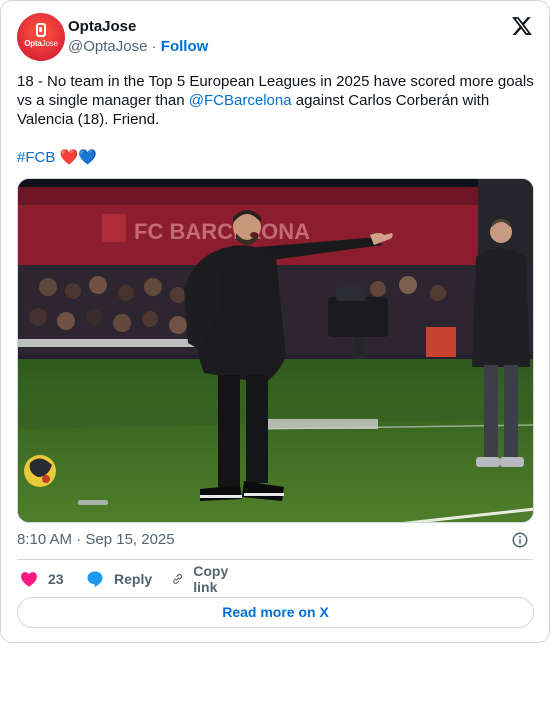 The width and height of the screenshot is (550, 702). Describe the element at coordinates (41, 30) in the screenshot. I see `opta-logo-mark` at that location.